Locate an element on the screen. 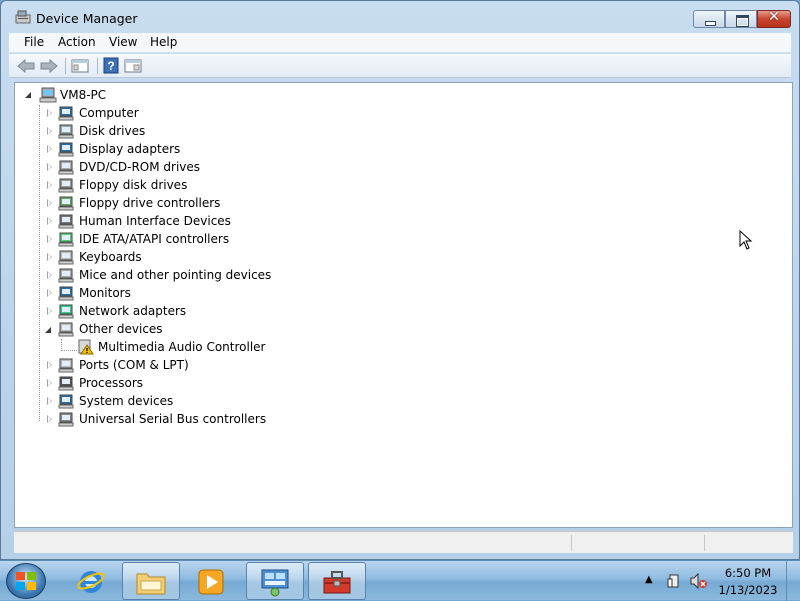  floppy-drive-controllers-icon is located at coordinates (66, 203).